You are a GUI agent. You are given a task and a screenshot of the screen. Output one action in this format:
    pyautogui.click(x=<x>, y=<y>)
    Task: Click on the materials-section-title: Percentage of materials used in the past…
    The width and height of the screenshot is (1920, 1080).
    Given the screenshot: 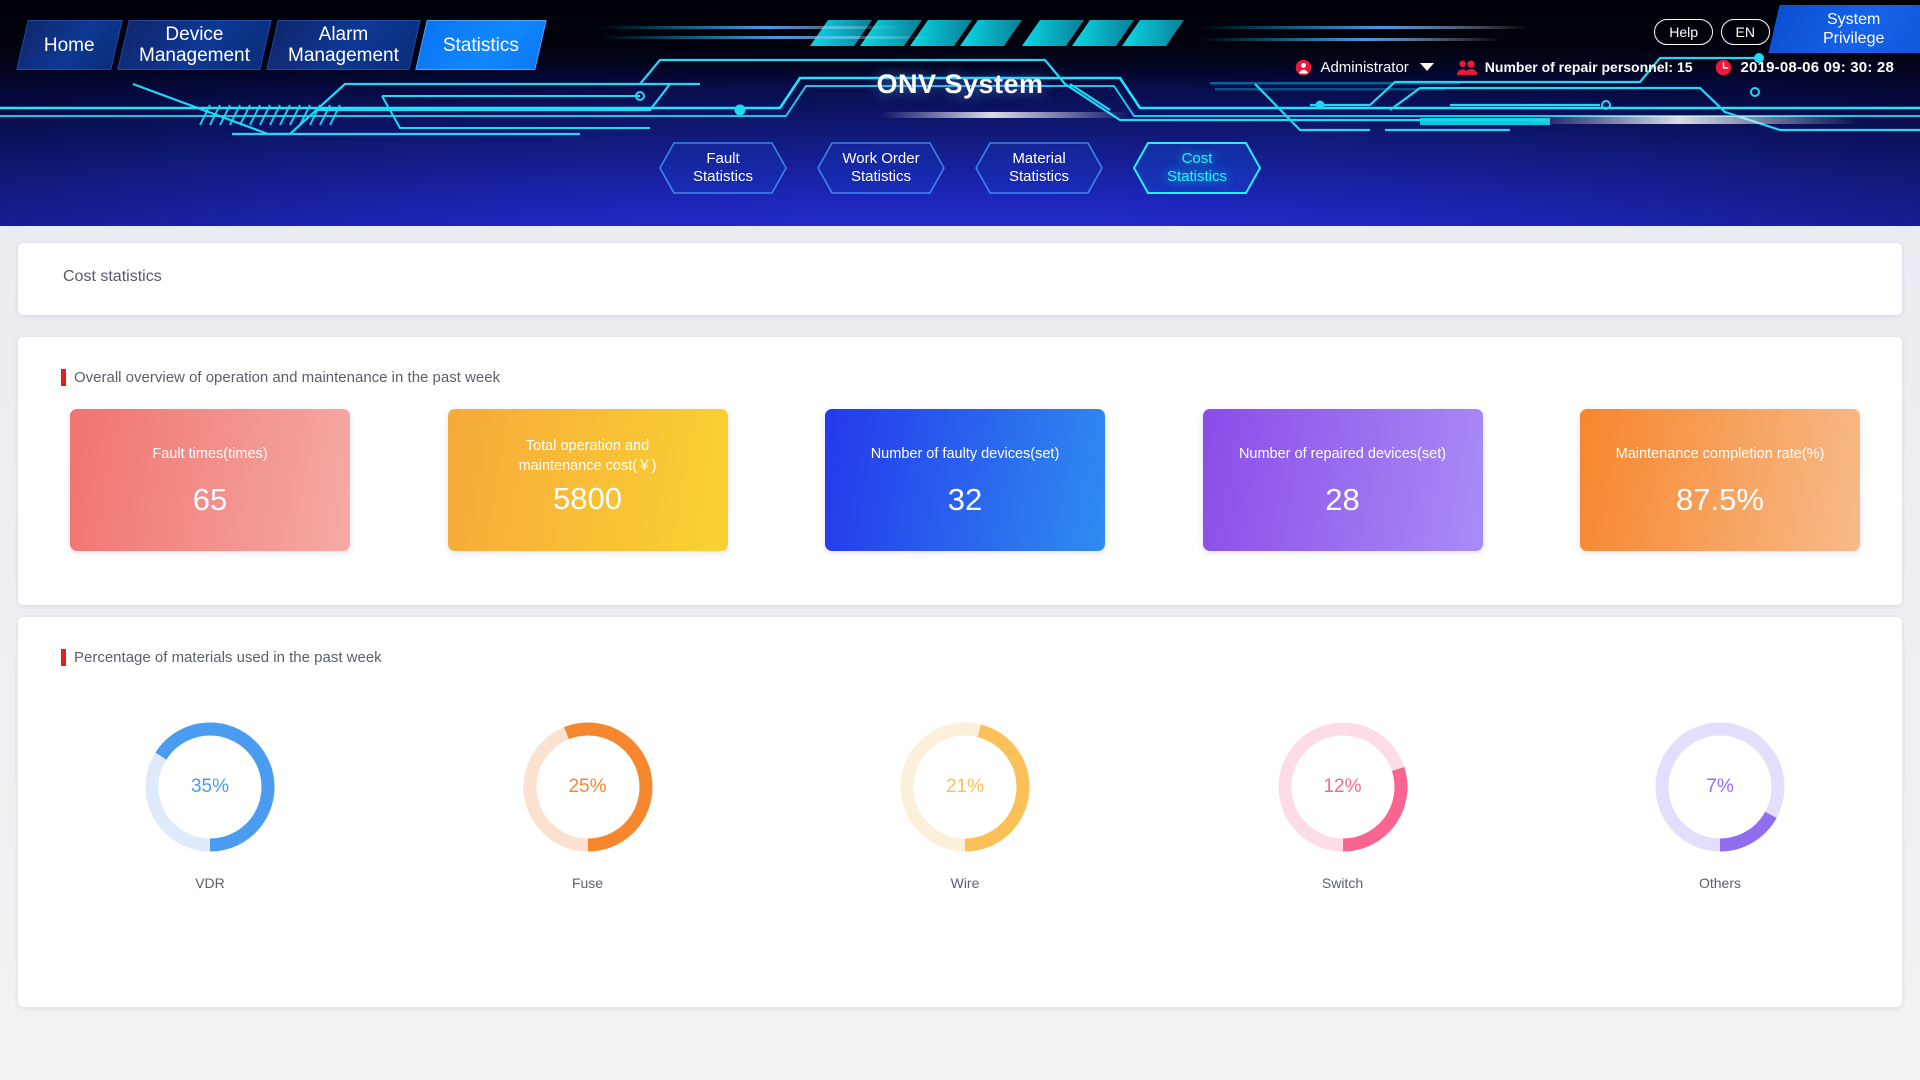 What is the action you would take?
    pyautogui.click(x=228, y=657)
    